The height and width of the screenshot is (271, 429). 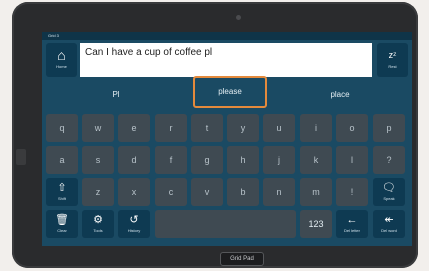 I want to click on key-u: u, so click(x=279, y=128).